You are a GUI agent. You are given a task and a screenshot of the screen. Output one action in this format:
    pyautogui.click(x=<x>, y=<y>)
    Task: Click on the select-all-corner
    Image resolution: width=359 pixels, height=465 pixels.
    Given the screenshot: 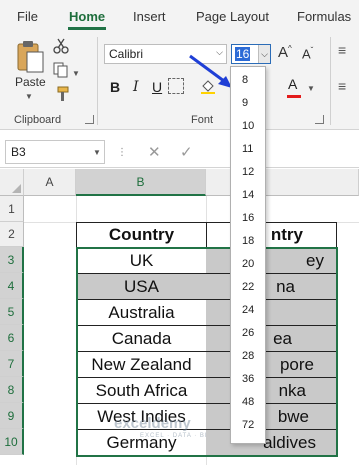 What is the action you would take?
    pyautogui.click(x=12, y=182)
    